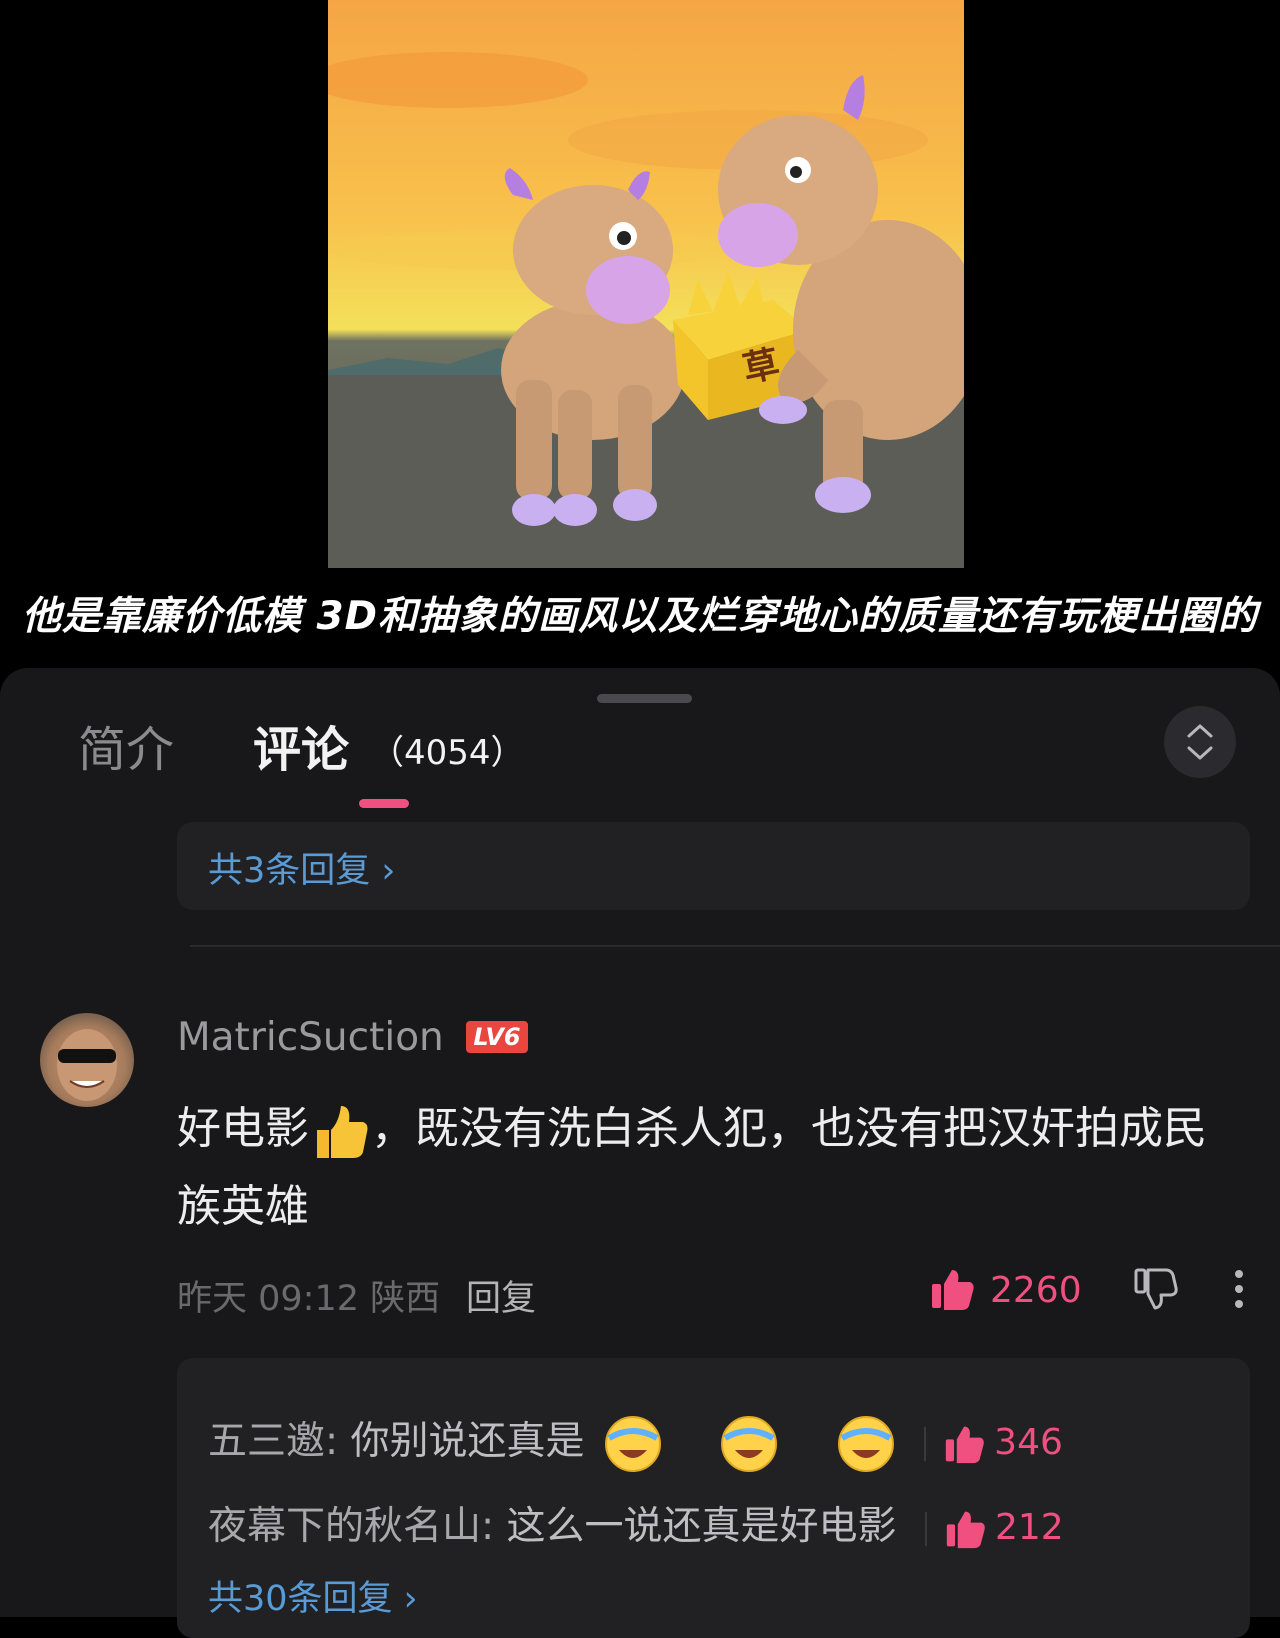  Describe the element at coordinates (1029, 1527) in the screenshot. I see `sub-reply-like-count: 212` at that location.